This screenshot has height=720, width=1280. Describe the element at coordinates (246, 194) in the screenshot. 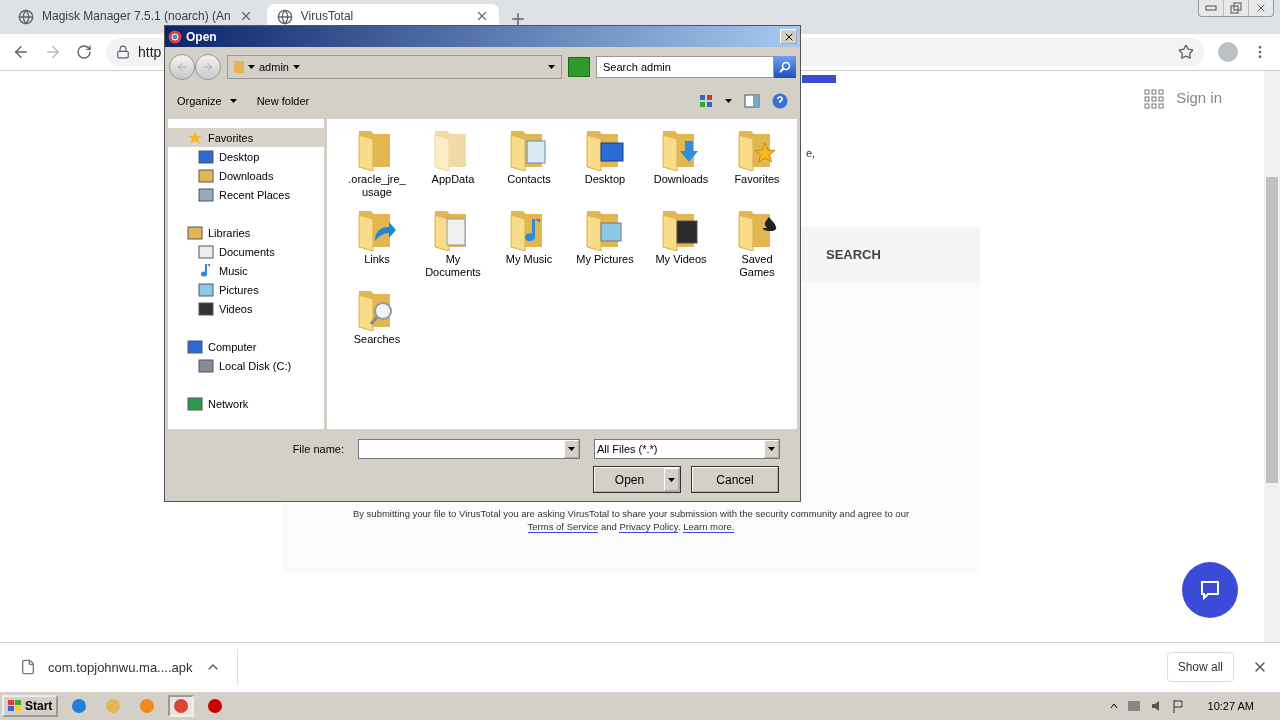

I see `nav-item: Recent Places` at that location.